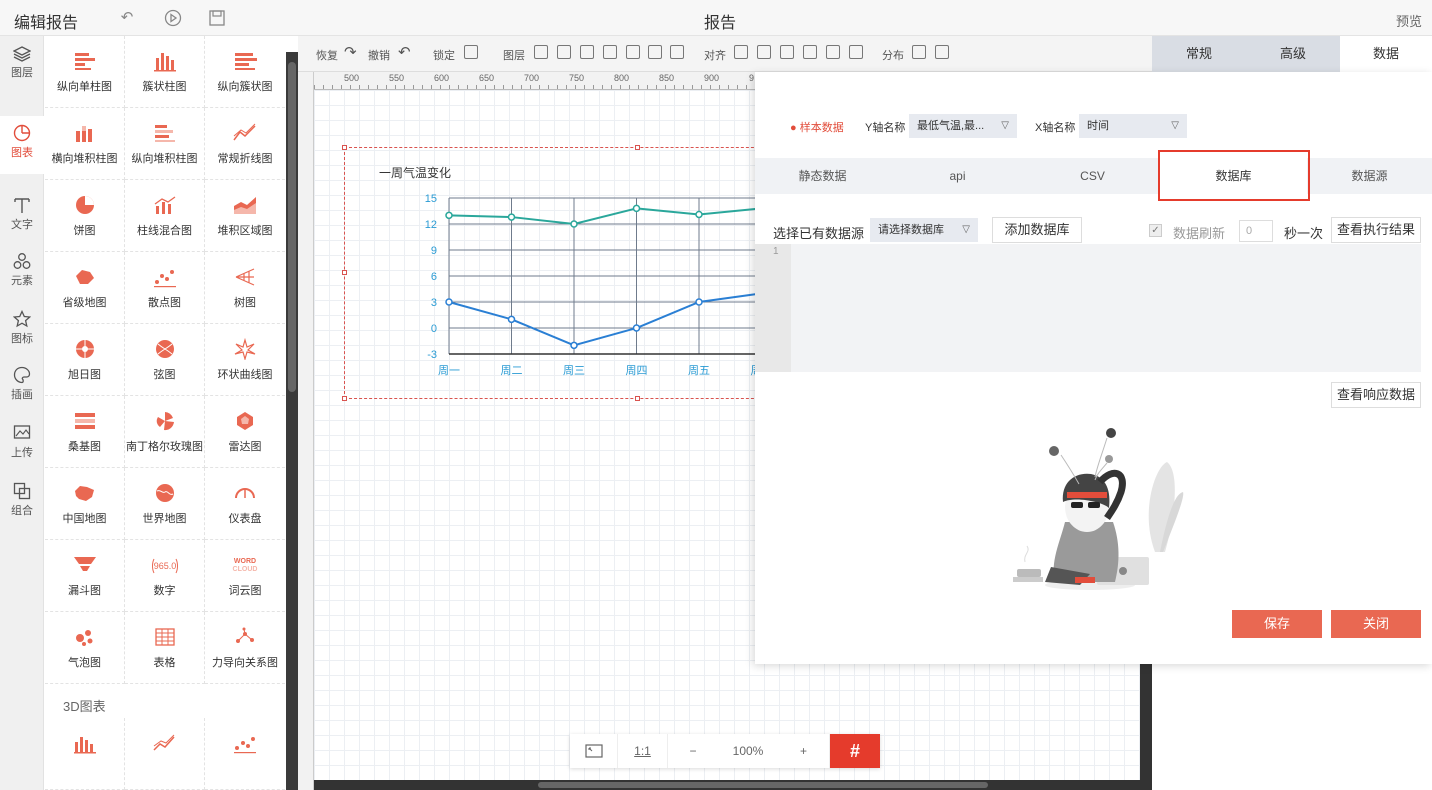  Describe the element at coordinates (833, 52) in the screenshot. I see `align-middle-icon` at that location.